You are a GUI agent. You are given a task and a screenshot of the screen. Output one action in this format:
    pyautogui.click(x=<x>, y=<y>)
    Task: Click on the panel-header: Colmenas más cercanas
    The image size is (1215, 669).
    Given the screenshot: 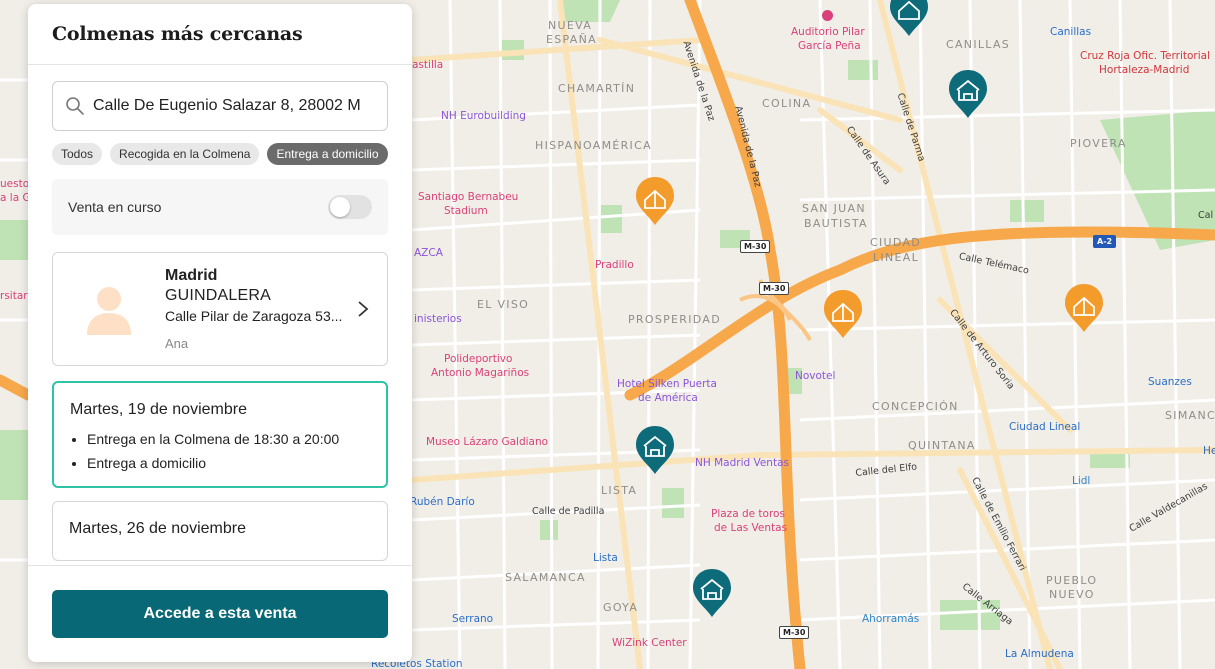 What is the action you would take?
    pyautogui.click(x=220, y=34)
    